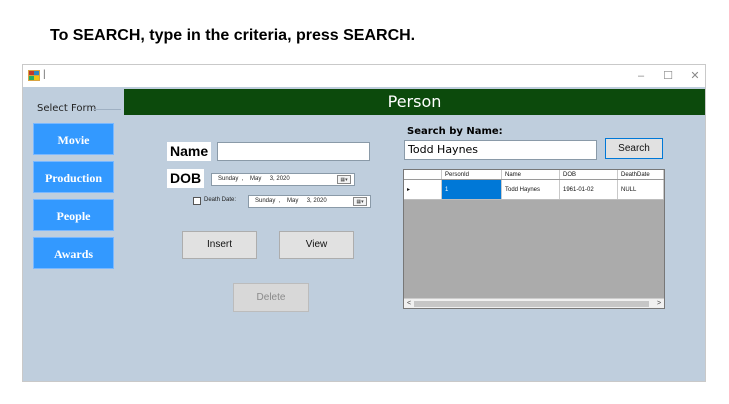 This screenshot has width=729, height=404. I want to click on cell-personid: 1, so click(472, 189).